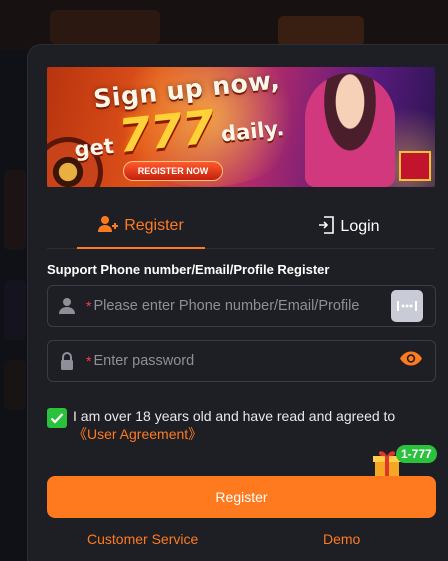  Describe the element at coordinates (341, 539) in the screenshot. I see `demo-link: Demo` at that location.